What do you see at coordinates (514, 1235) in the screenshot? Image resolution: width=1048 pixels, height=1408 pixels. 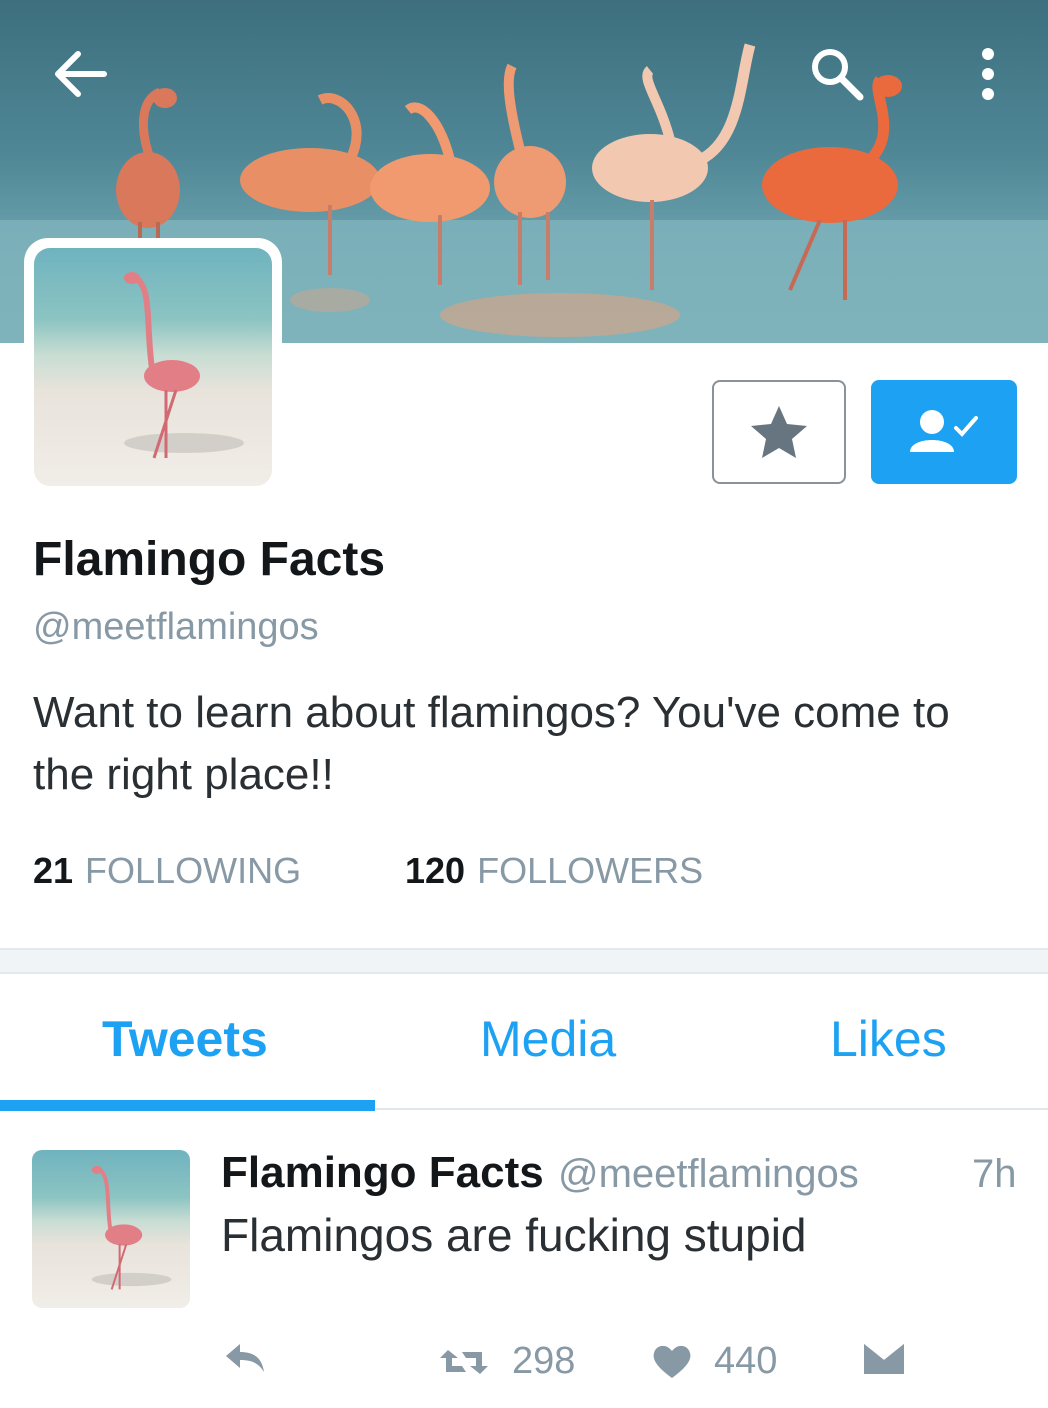 I see `tweet-text: Flamingos are fucking stupid` at bounding box center [514, 1235].